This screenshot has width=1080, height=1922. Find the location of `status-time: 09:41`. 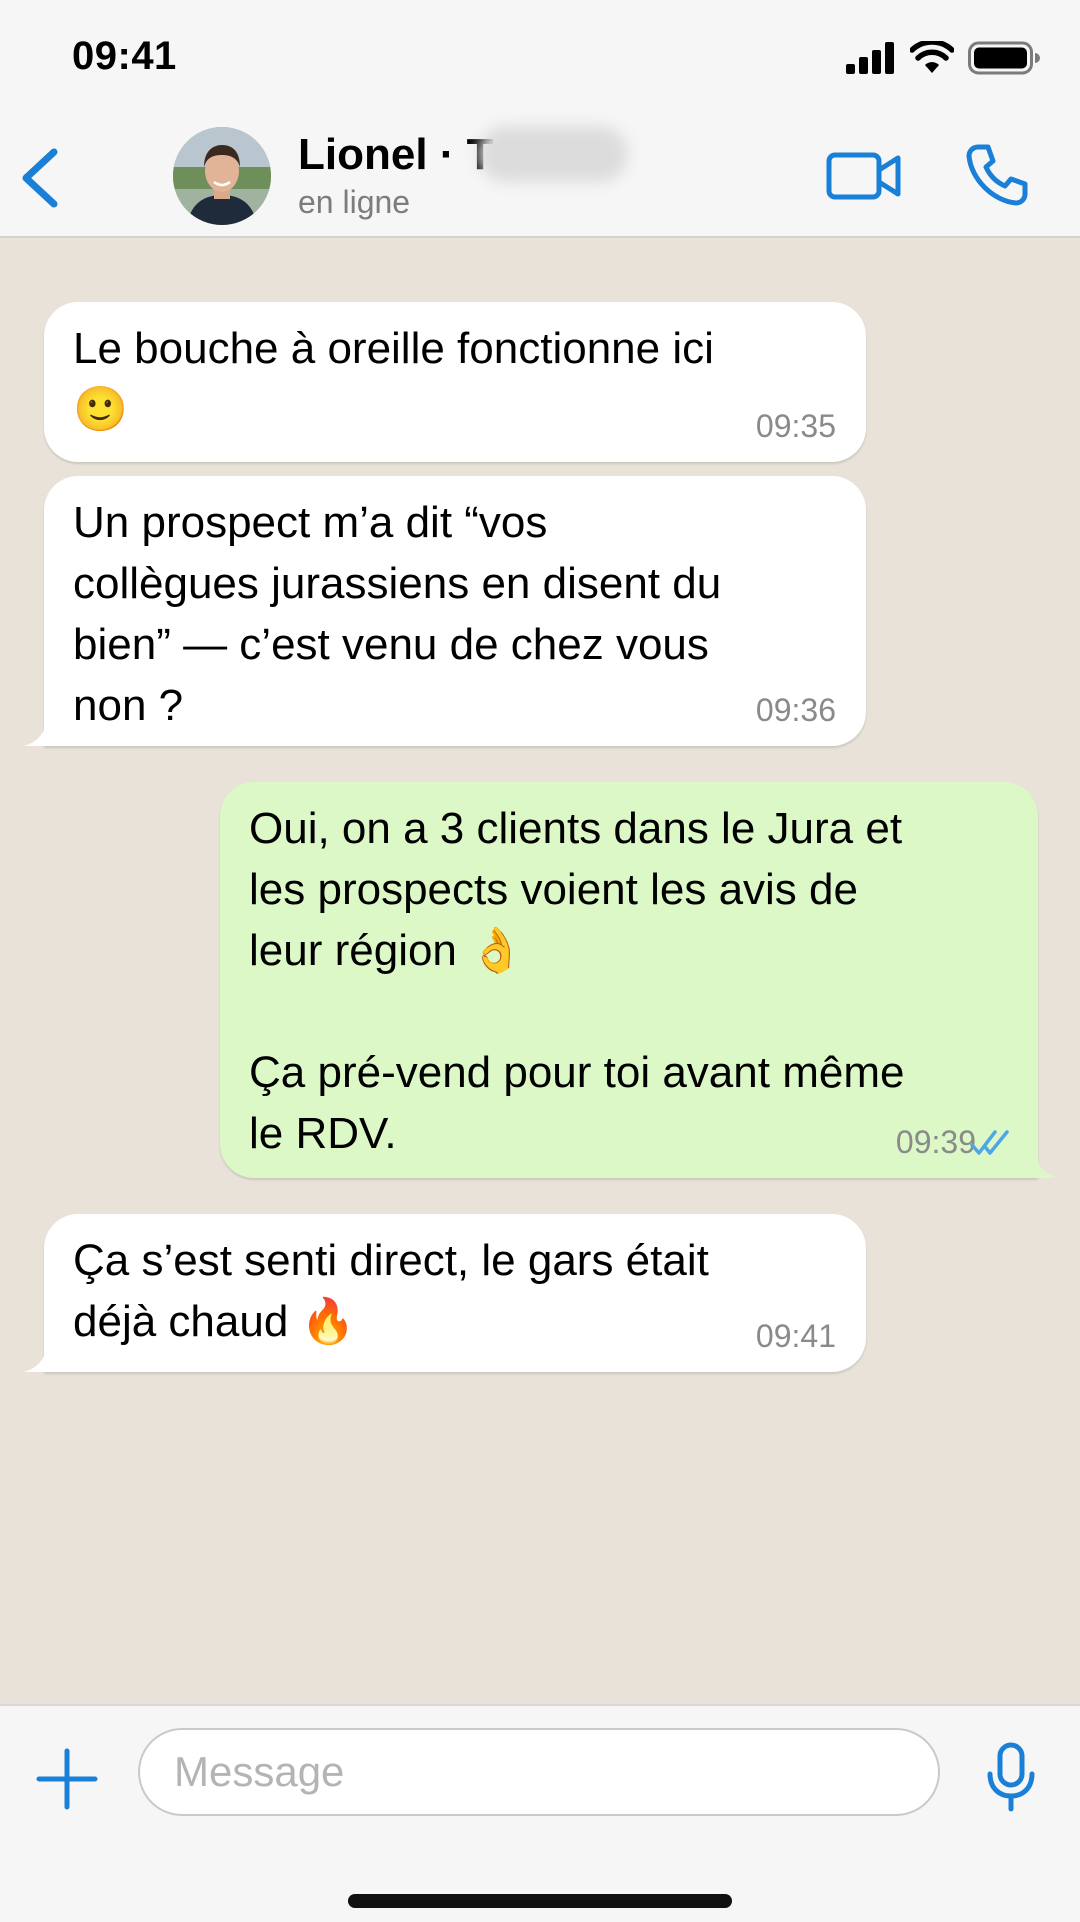

status-time: 09:41 is located at coordinates (124, 56).